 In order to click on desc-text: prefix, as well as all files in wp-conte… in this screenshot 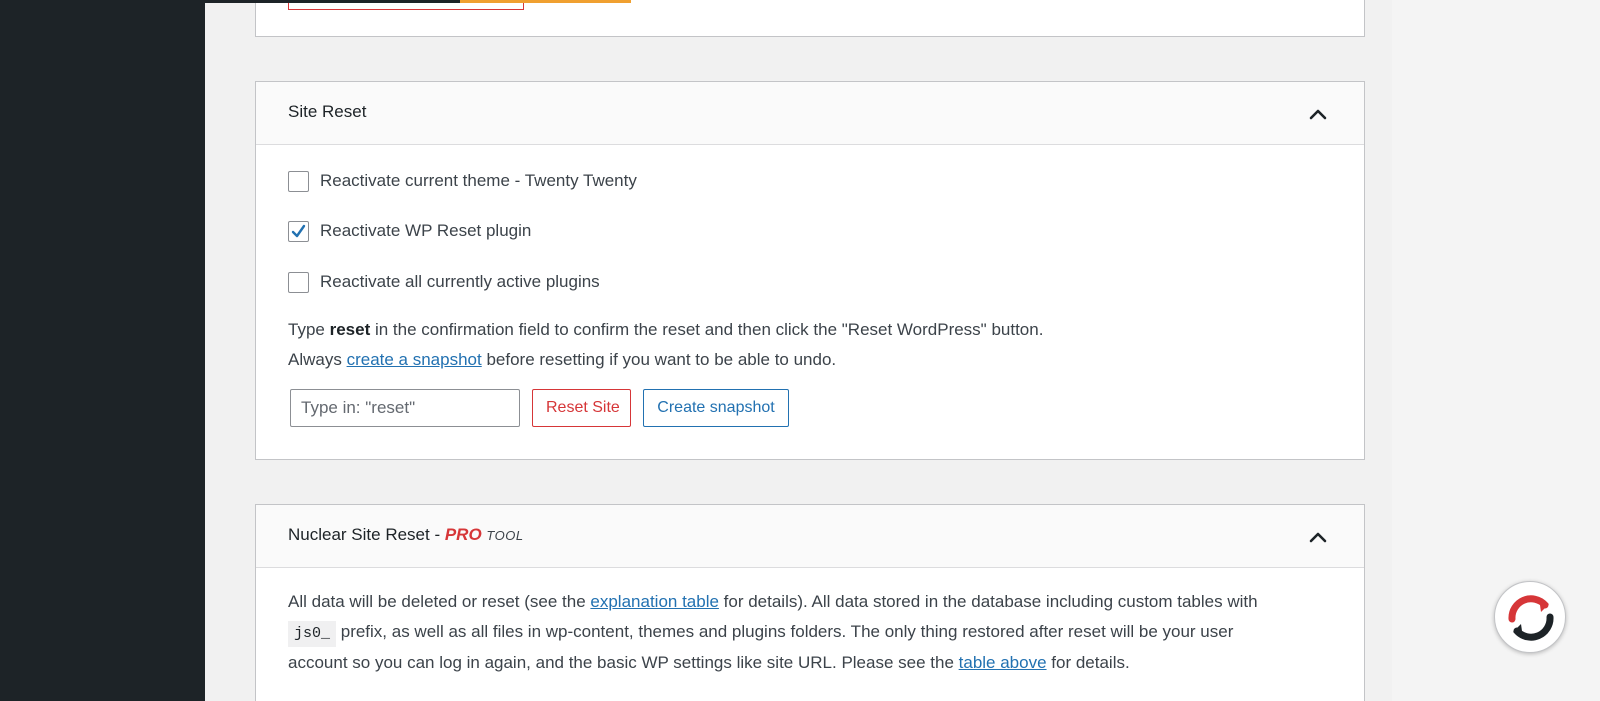, I will do `click(785, 631)`.